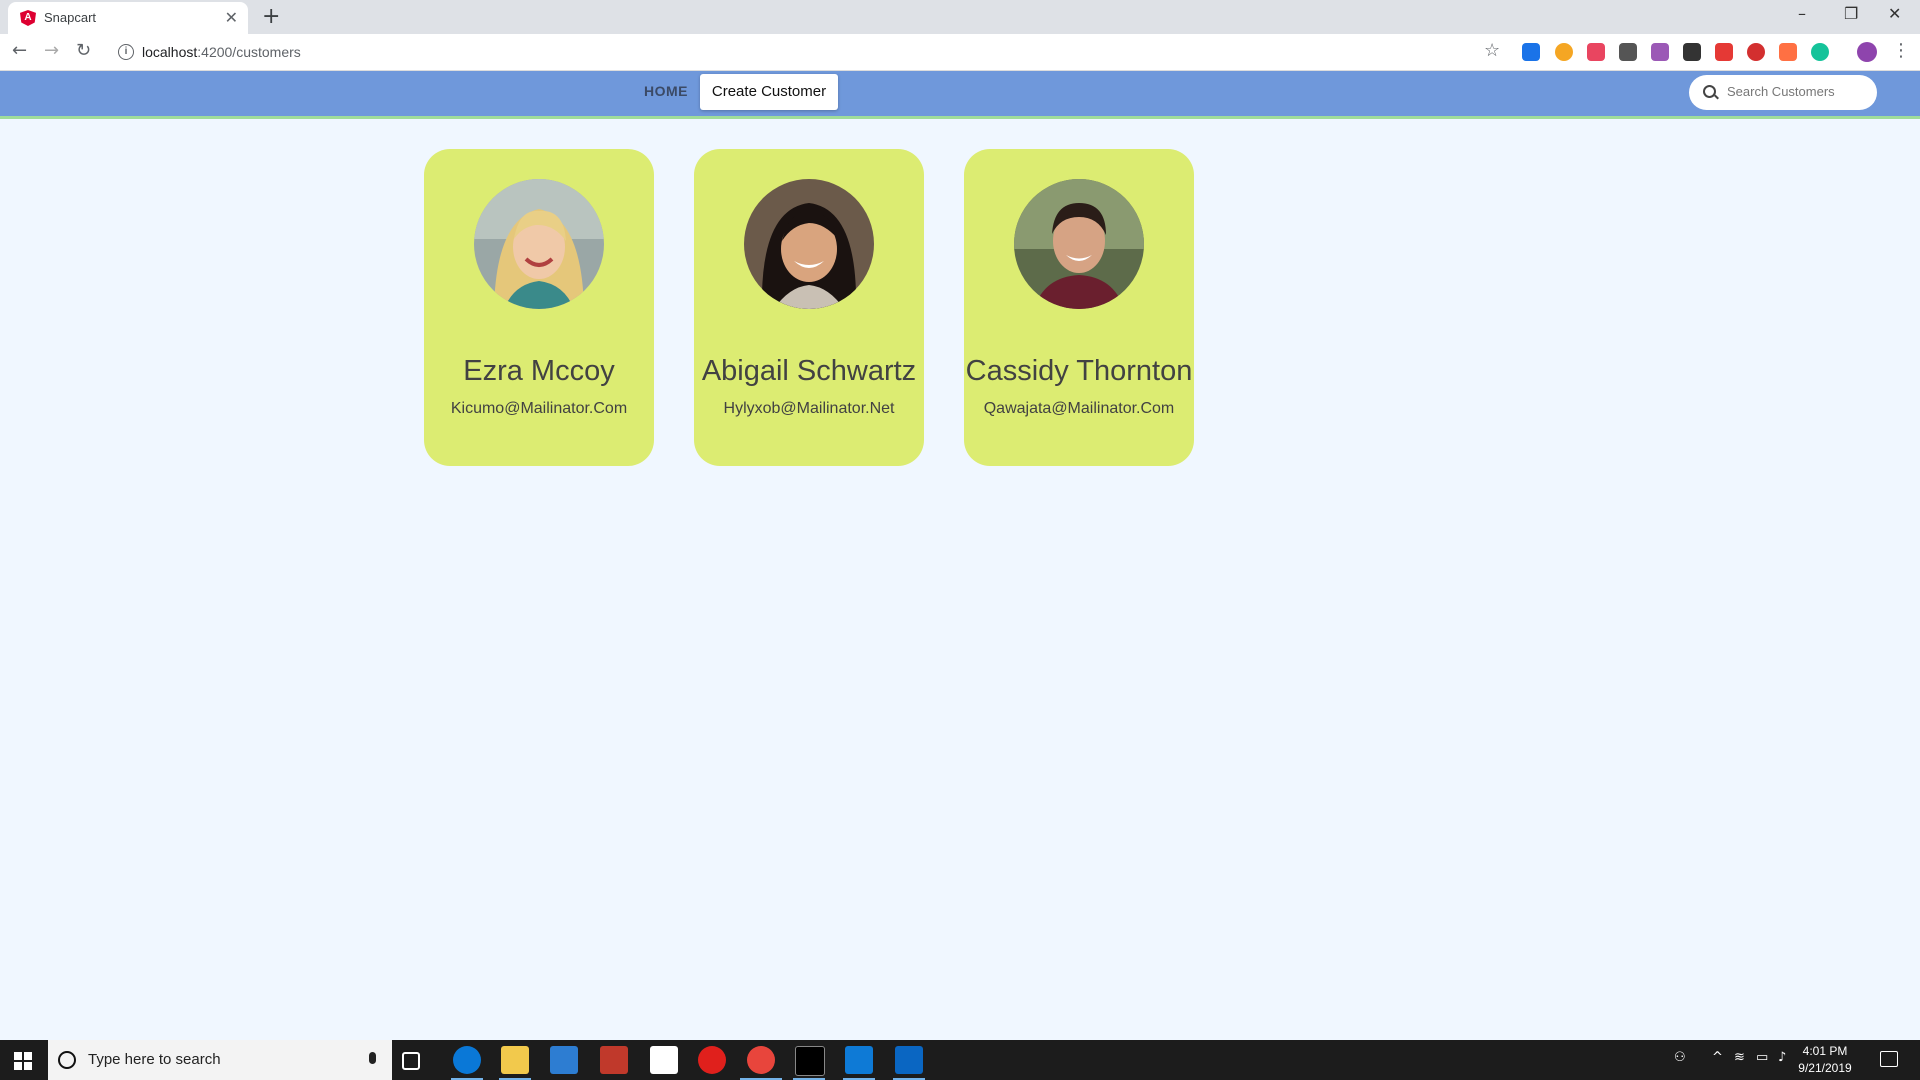  I want to click on taskbar-search-placeholder: Type here to search, so click(154, 1059).